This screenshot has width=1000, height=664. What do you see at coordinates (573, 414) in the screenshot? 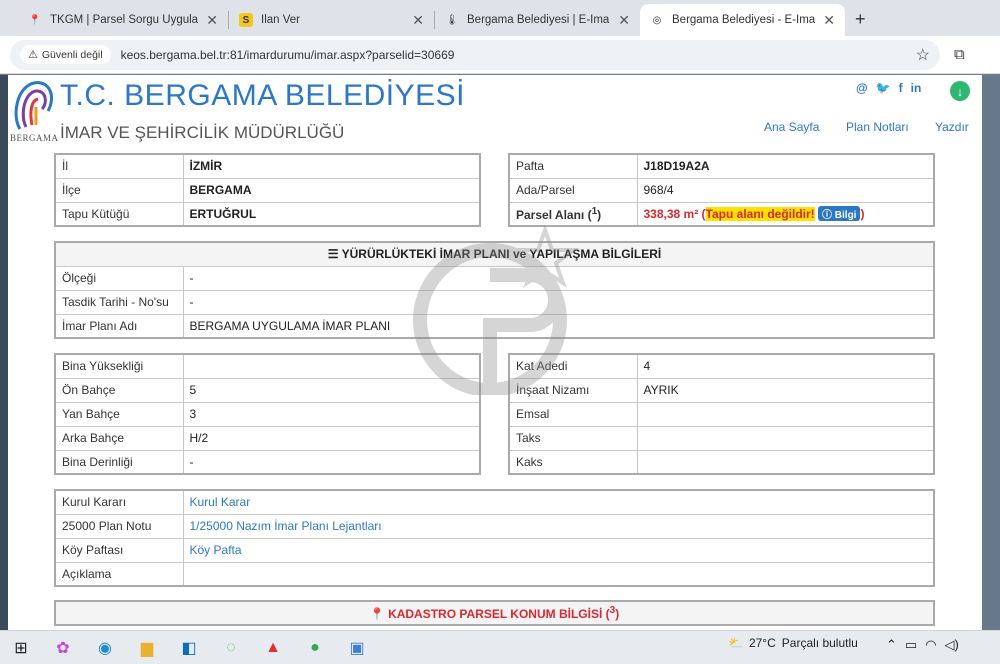
I see `label-emsal: Emsal` at bounding box center [573, 414].